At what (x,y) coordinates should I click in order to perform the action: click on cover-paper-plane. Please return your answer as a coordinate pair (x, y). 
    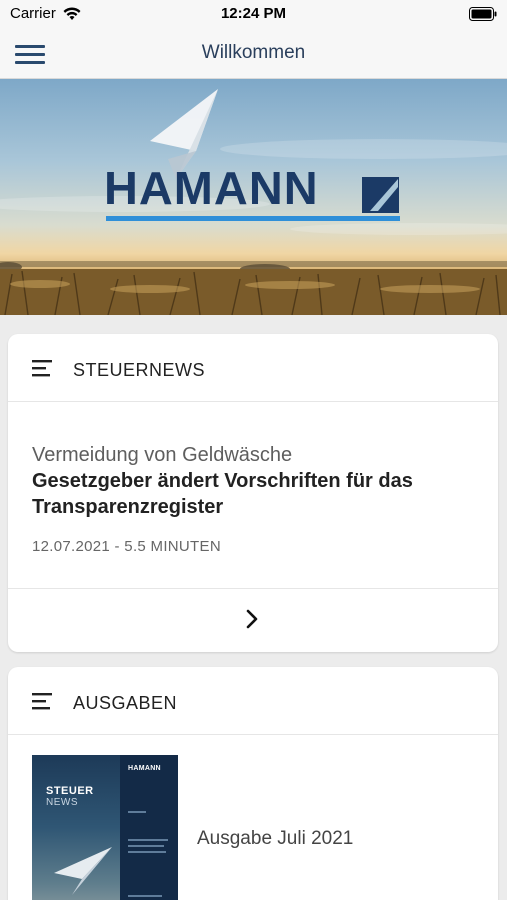
    Looking at the image, I should click on (83, 871).